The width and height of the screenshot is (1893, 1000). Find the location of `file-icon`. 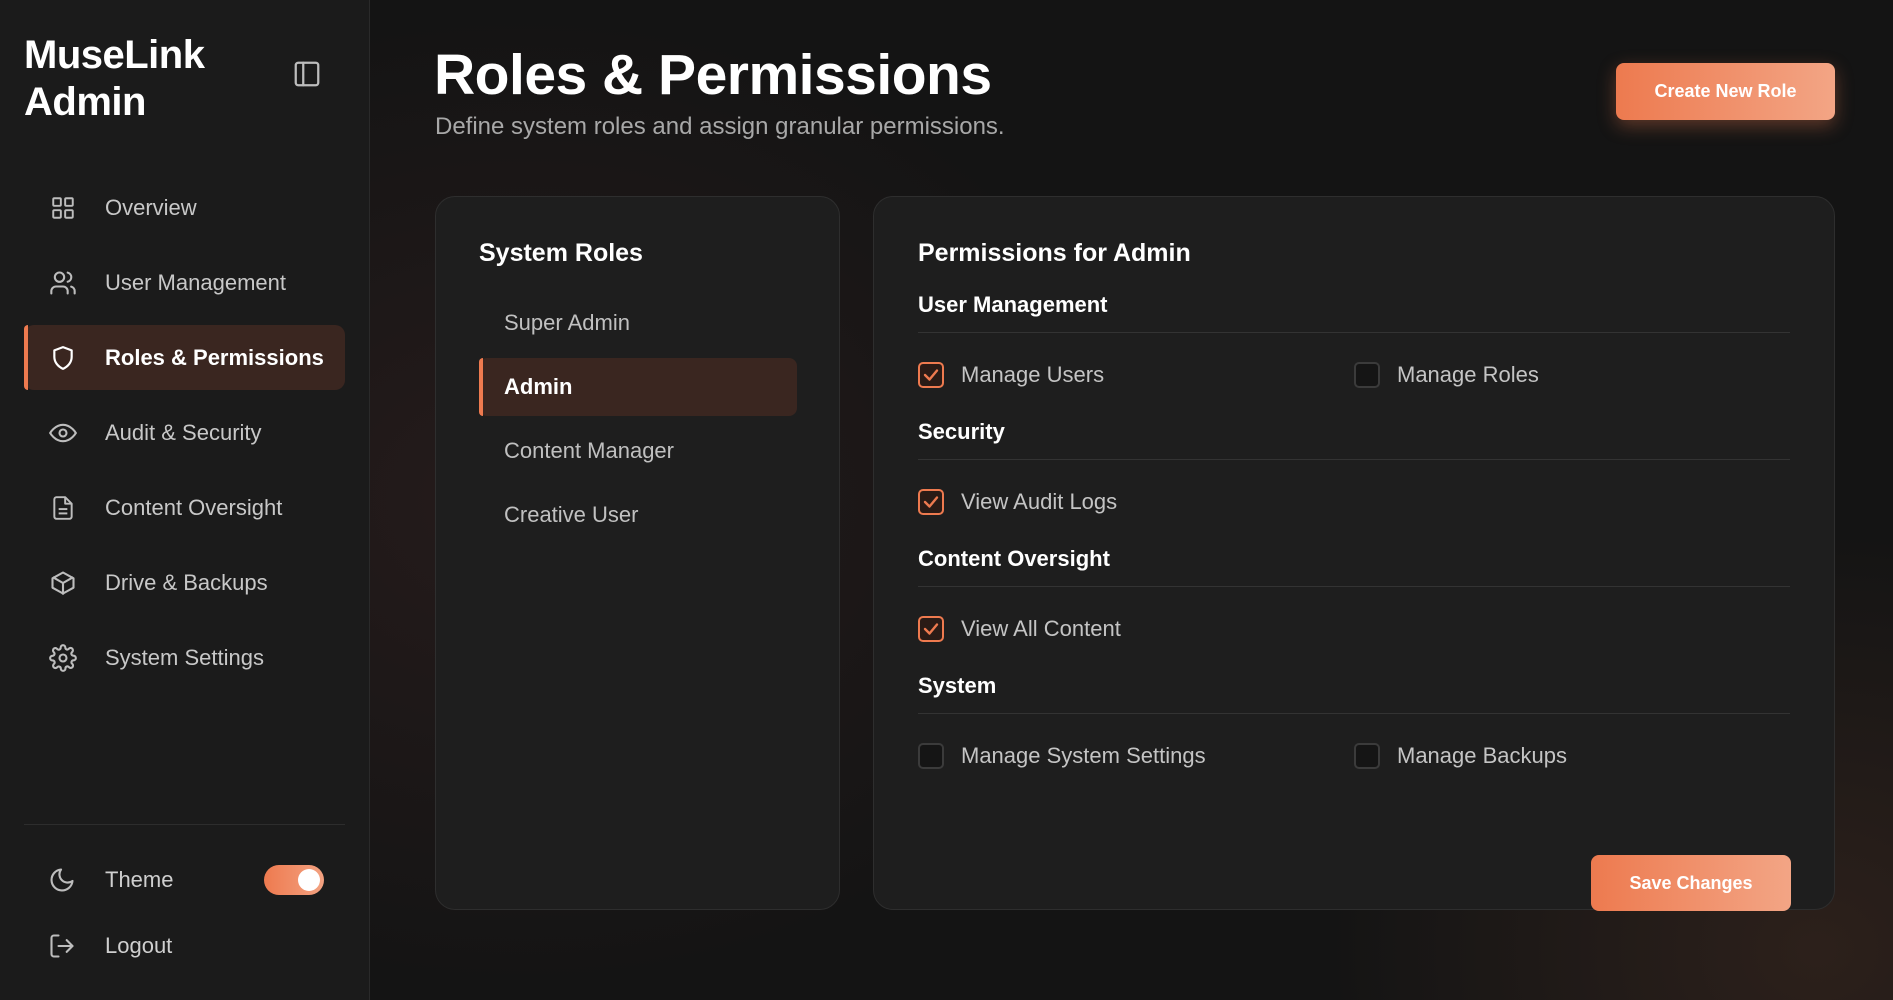

file-icon is located at coordinates (63, 508).